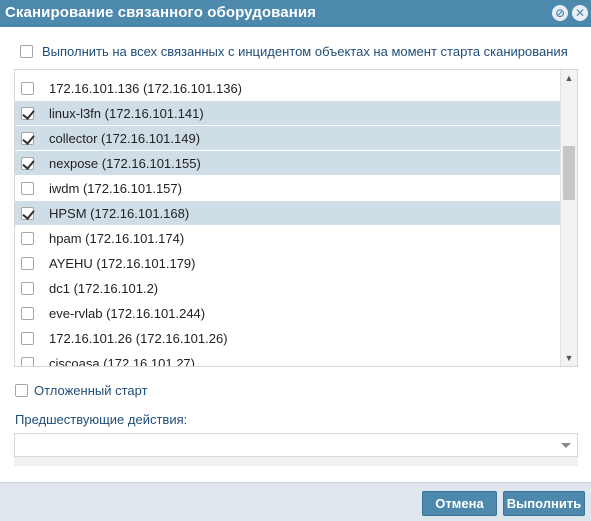 The image size is (591, 521). I want to click on previous-actions-label: Предшествующие действия:, so click(101, 419).